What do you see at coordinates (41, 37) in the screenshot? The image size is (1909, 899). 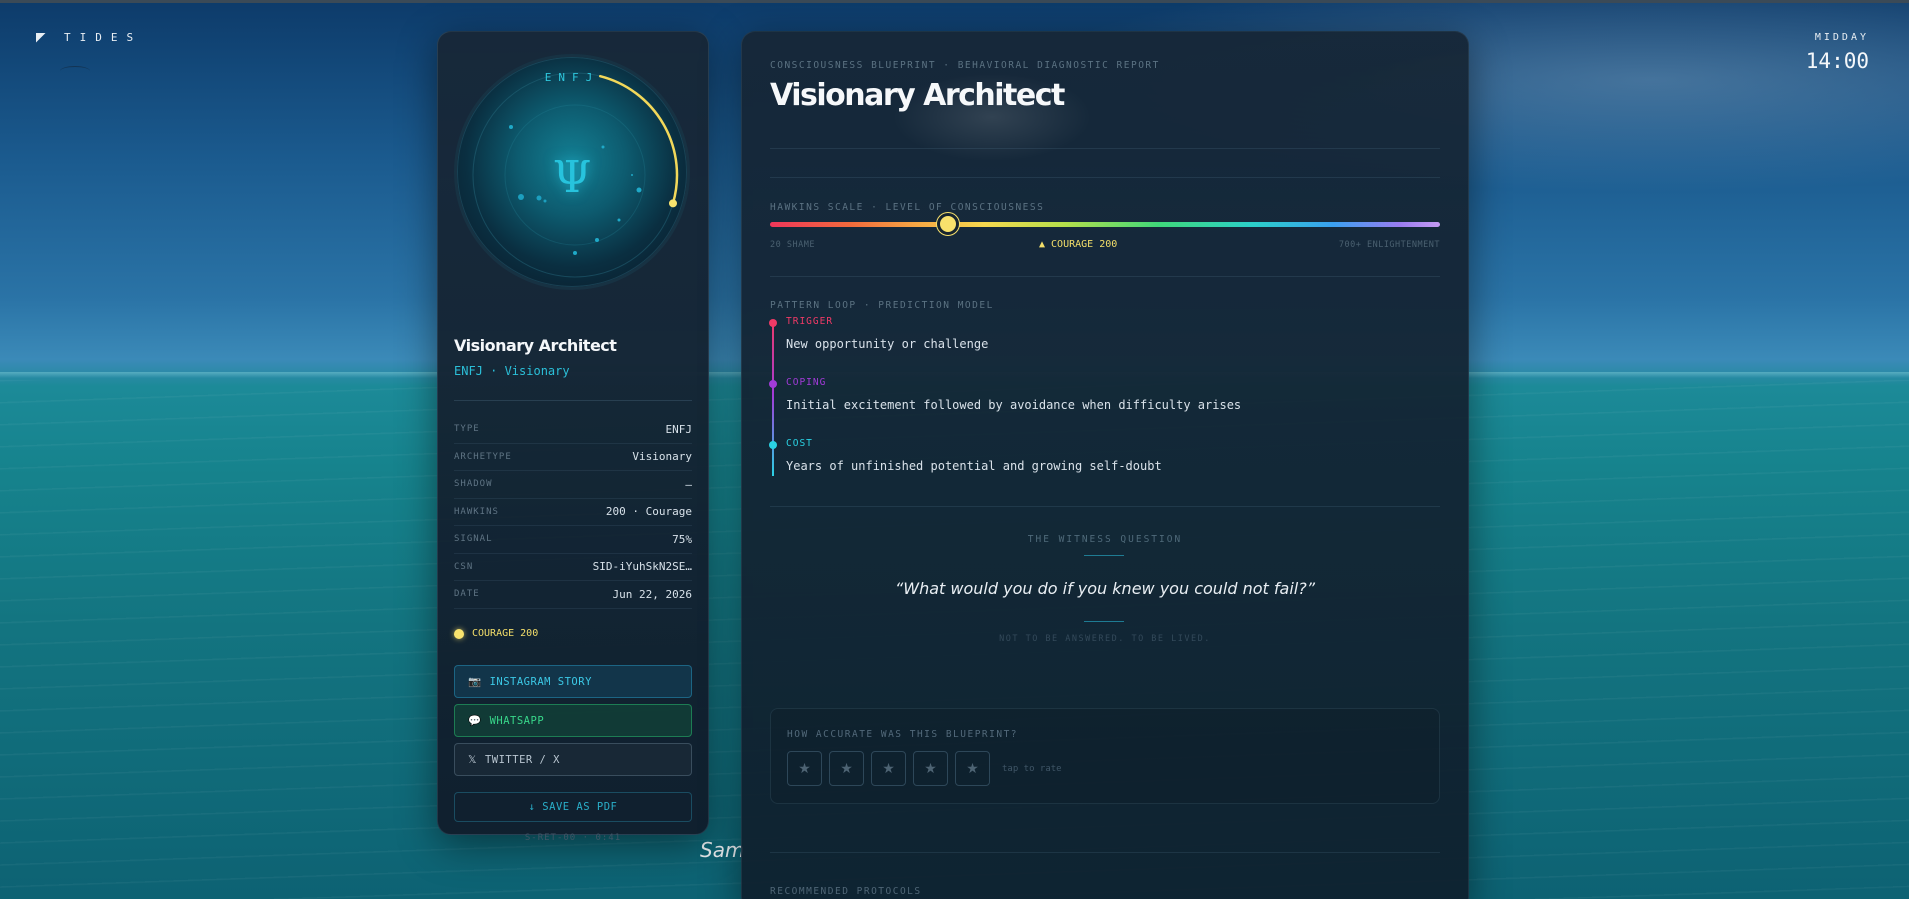 I see `logo-icon` at bounding box center [41, 37].